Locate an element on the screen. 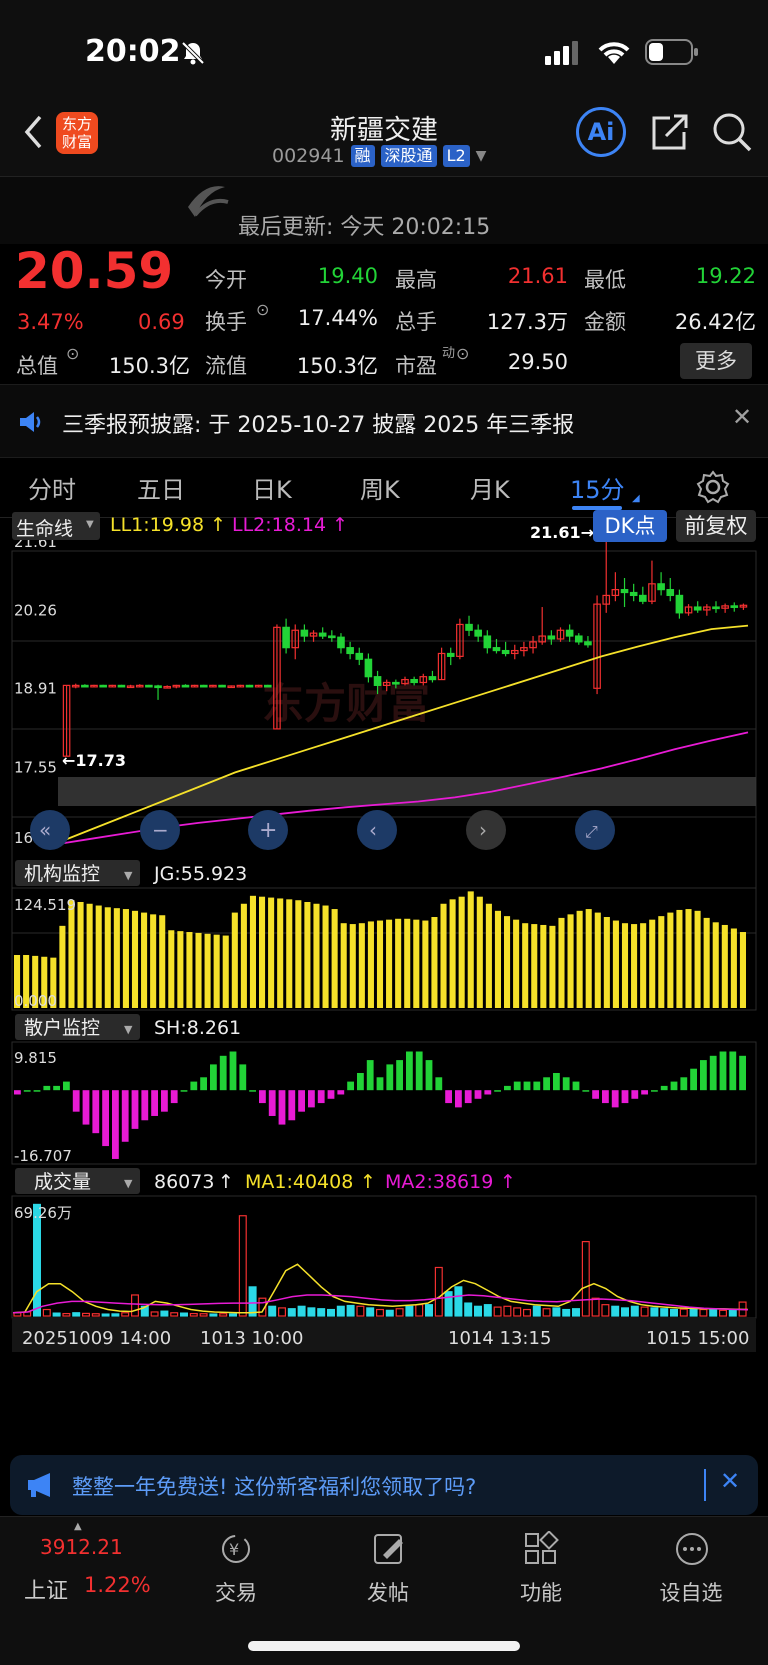  nav-functions: 功能 is located at coordinates (541, 1592).